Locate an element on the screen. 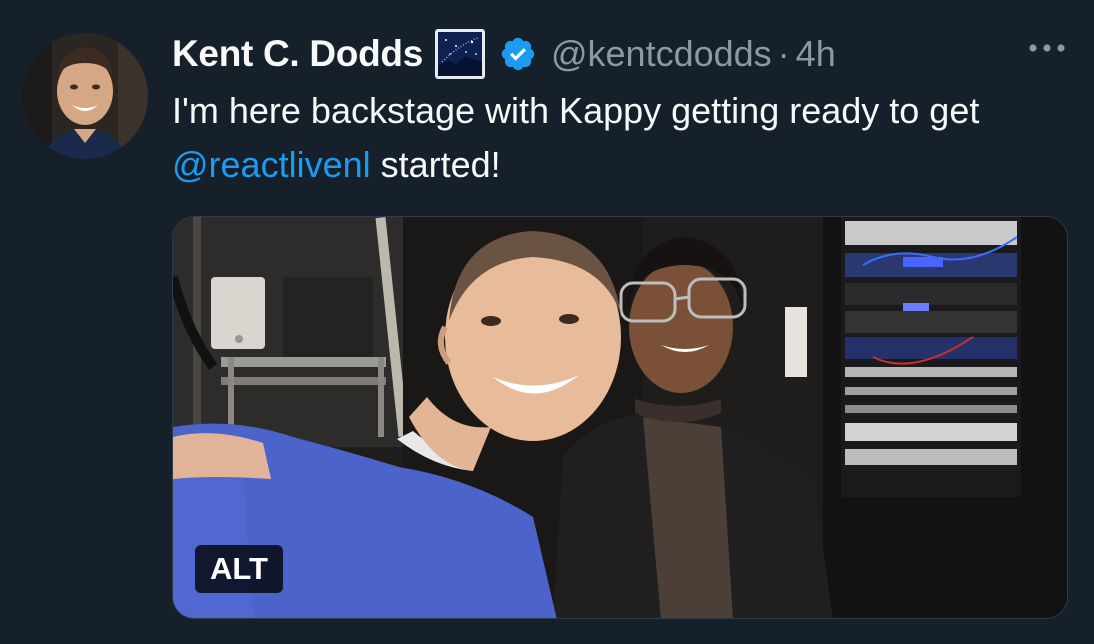  more-options-icon is located at coordinates (1047, 48).